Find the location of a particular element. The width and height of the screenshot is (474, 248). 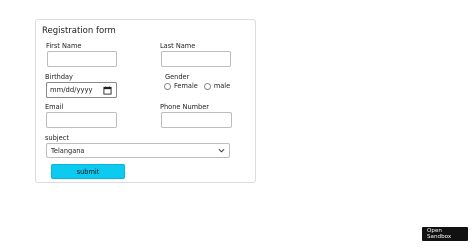

last-name-field is located at coordinates (196, 59).